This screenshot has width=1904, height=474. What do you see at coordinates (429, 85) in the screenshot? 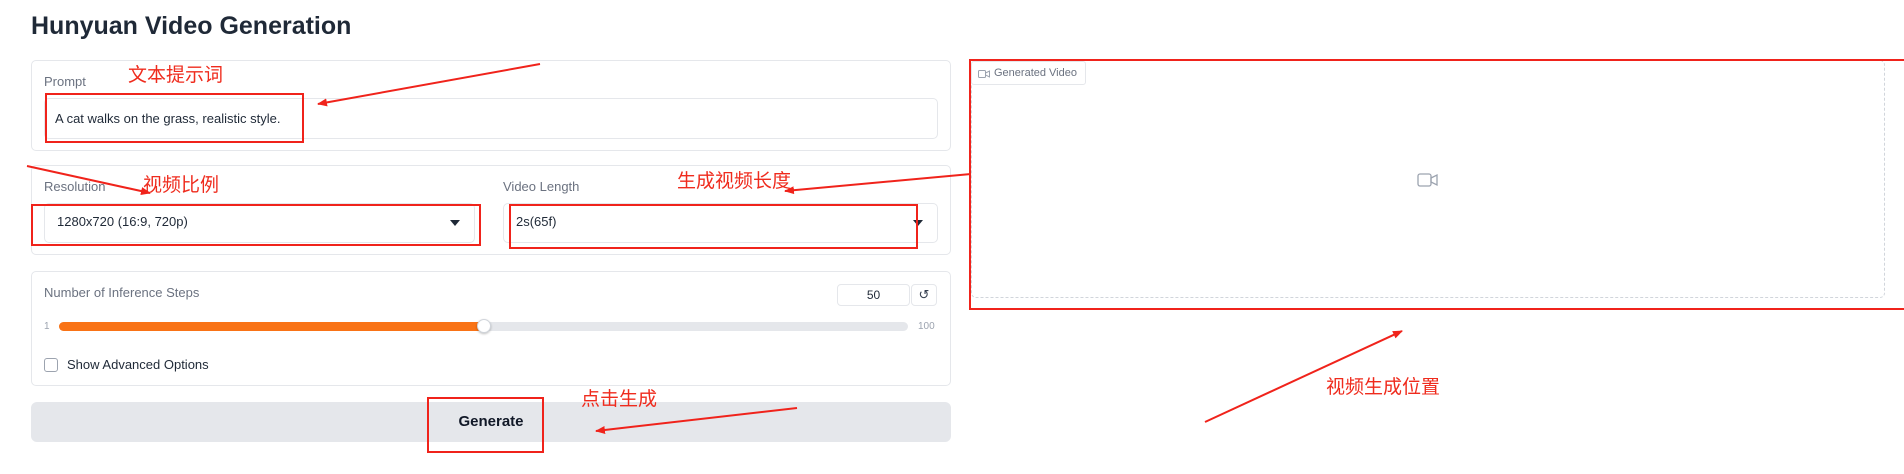
I see `prompt-arrow` at bounding box center [429, 85].